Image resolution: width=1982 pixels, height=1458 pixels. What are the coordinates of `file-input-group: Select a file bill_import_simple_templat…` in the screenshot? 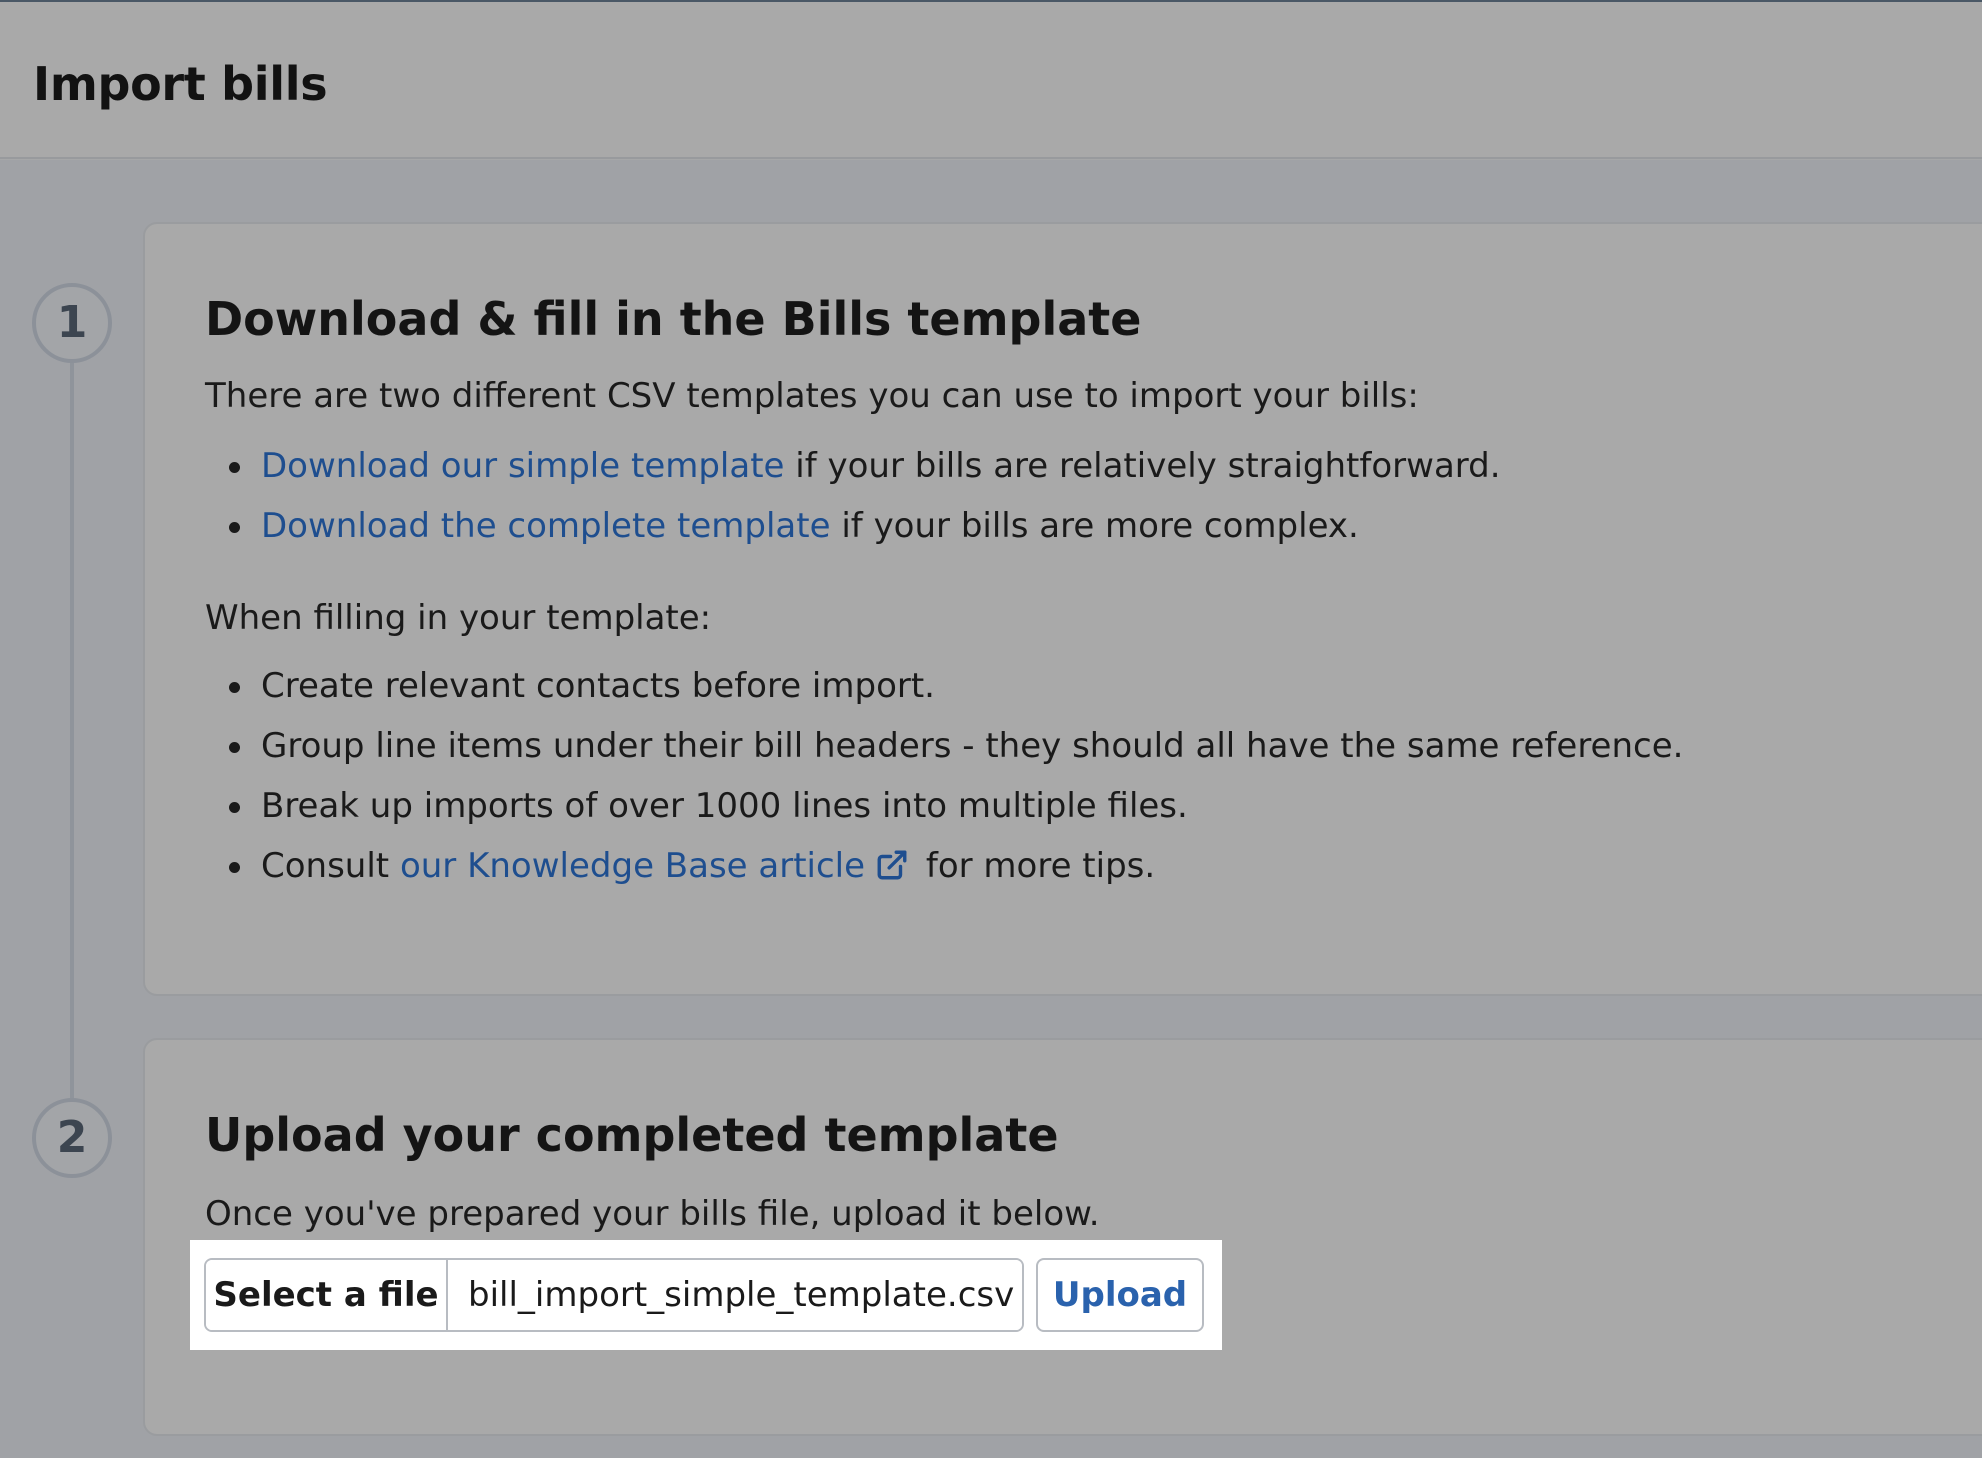 It's located at (614, 1295).